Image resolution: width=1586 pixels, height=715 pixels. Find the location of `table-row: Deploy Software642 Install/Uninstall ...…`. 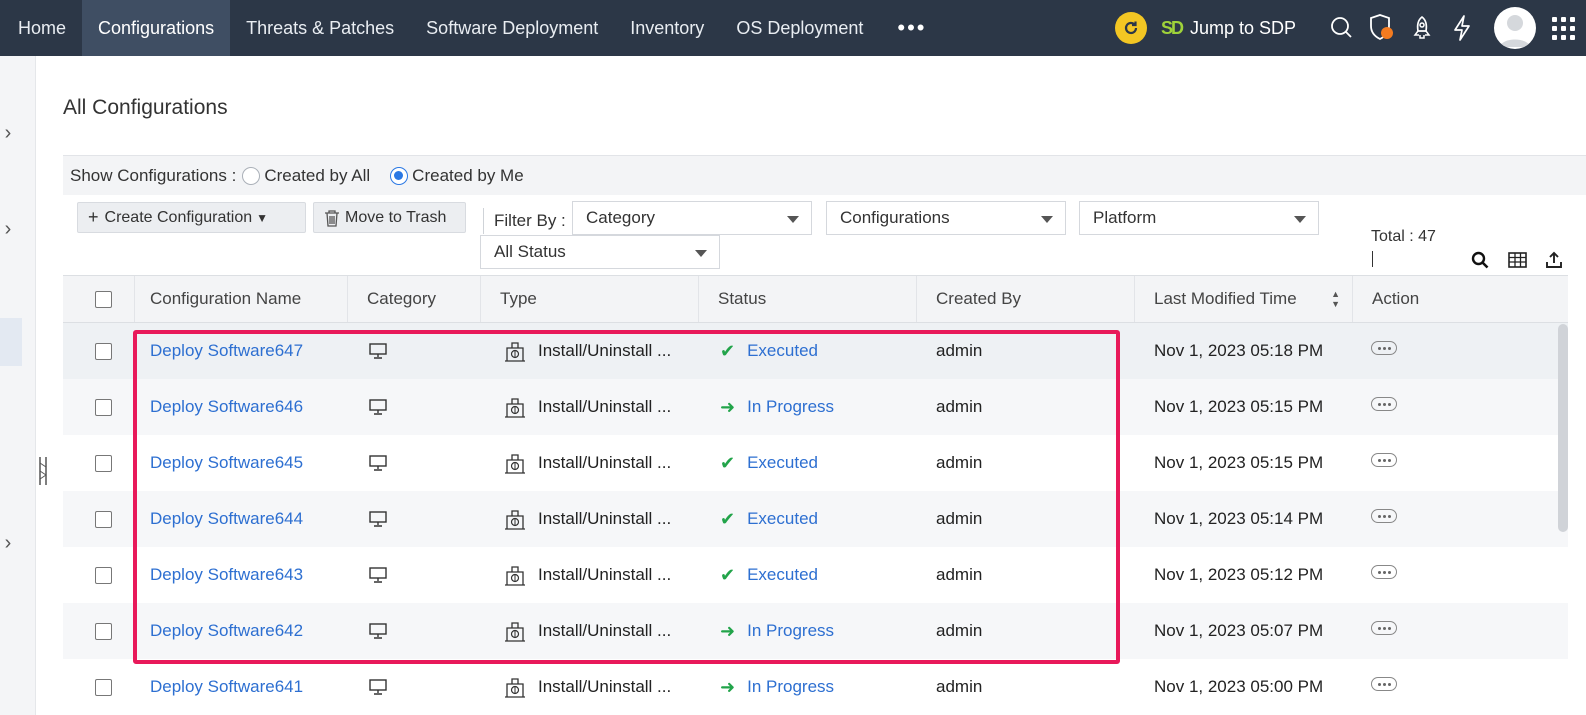

table-row: Deploy Software642 Install/Uninstall ...… is located at coordinates (815, 631).